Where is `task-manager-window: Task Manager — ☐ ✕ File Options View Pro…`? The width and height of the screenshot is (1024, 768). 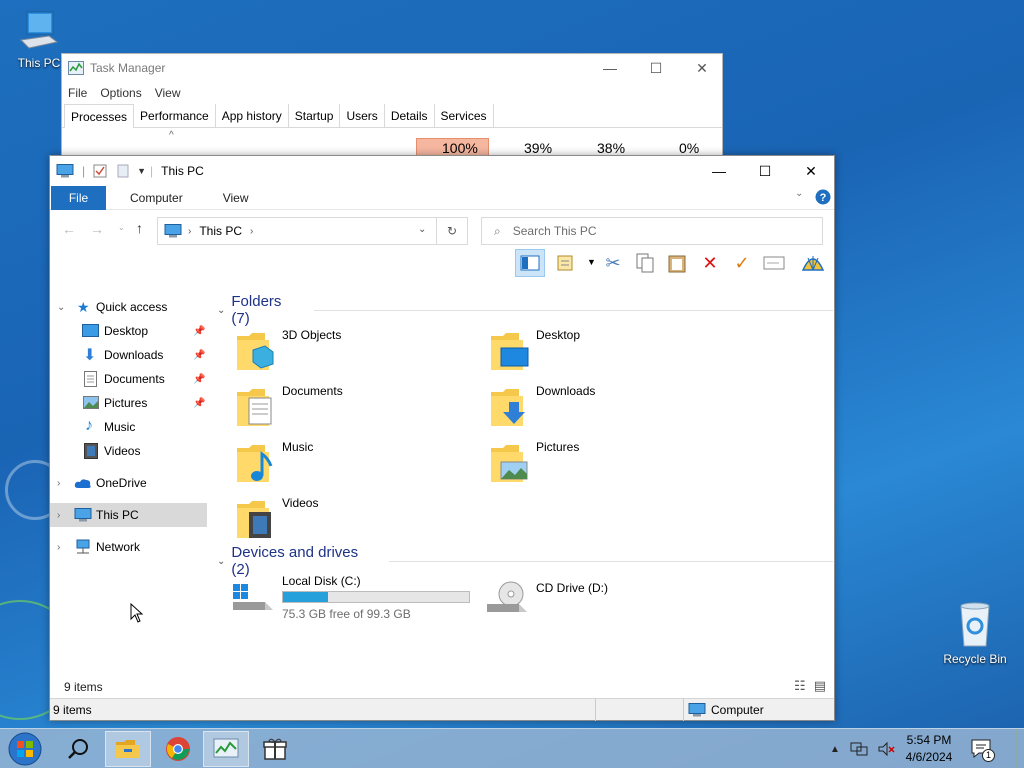
task-manager-window: Task Manager — ☐ ✕ File Options View Pro… is located at coordinates (392, 108).